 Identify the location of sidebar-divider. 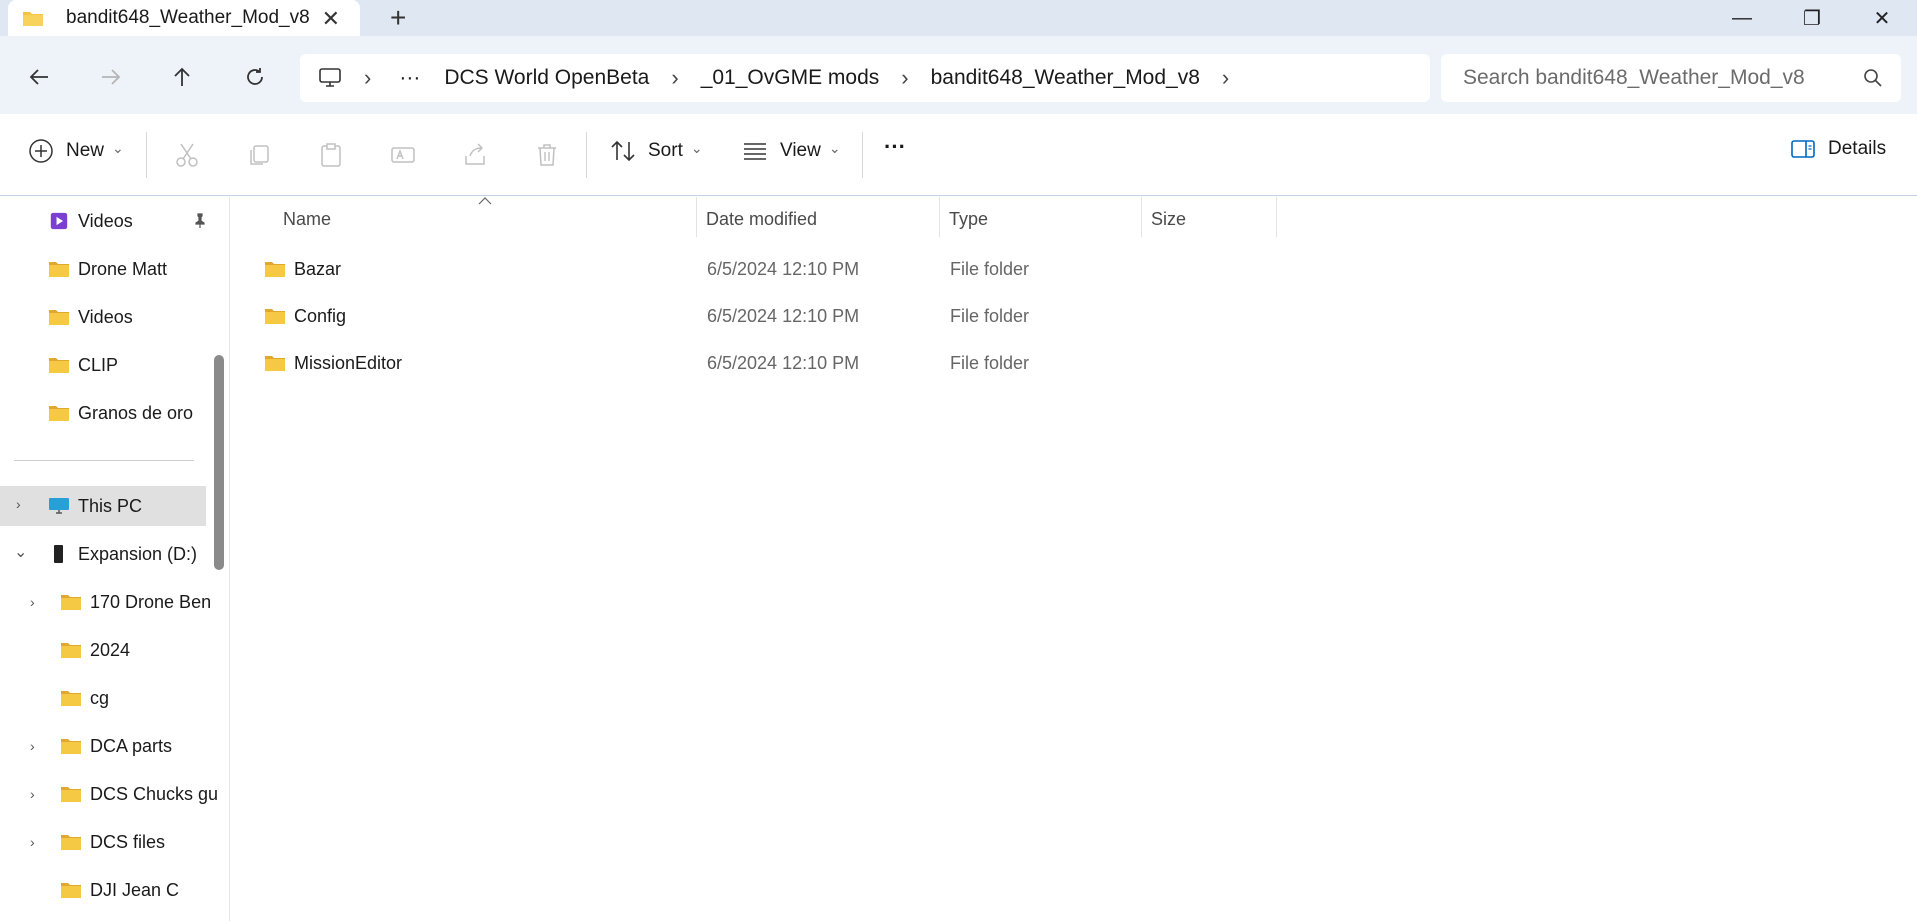
(104, 460).